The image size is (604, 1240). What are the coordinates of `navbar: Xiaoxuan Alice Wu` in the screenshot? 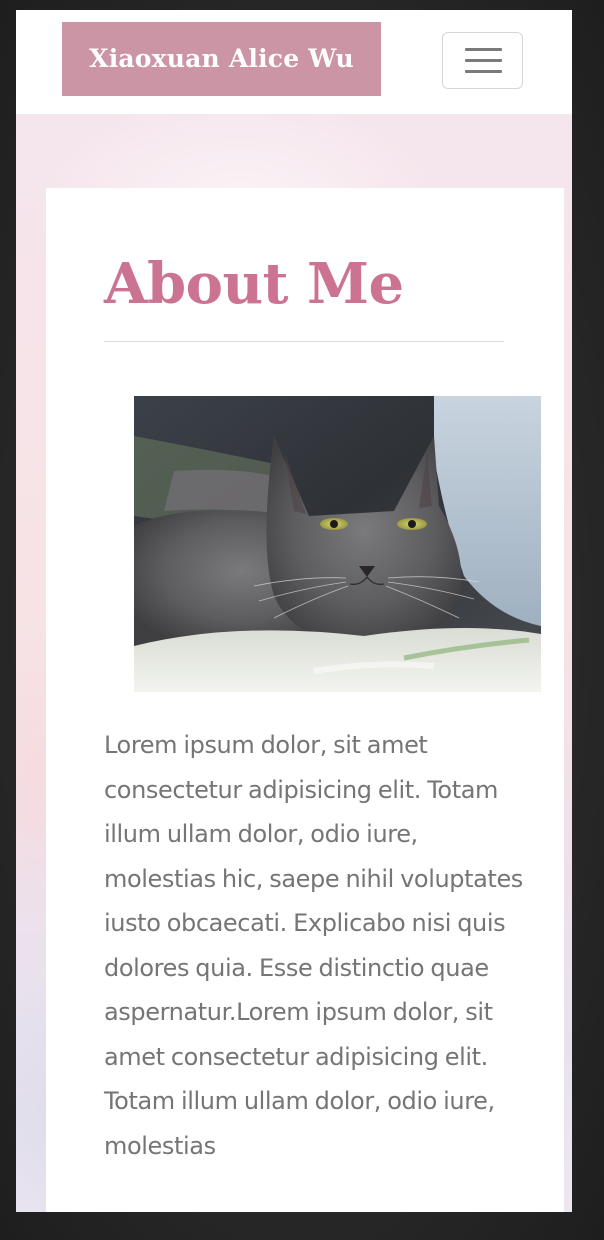 It's located at (294, 62).